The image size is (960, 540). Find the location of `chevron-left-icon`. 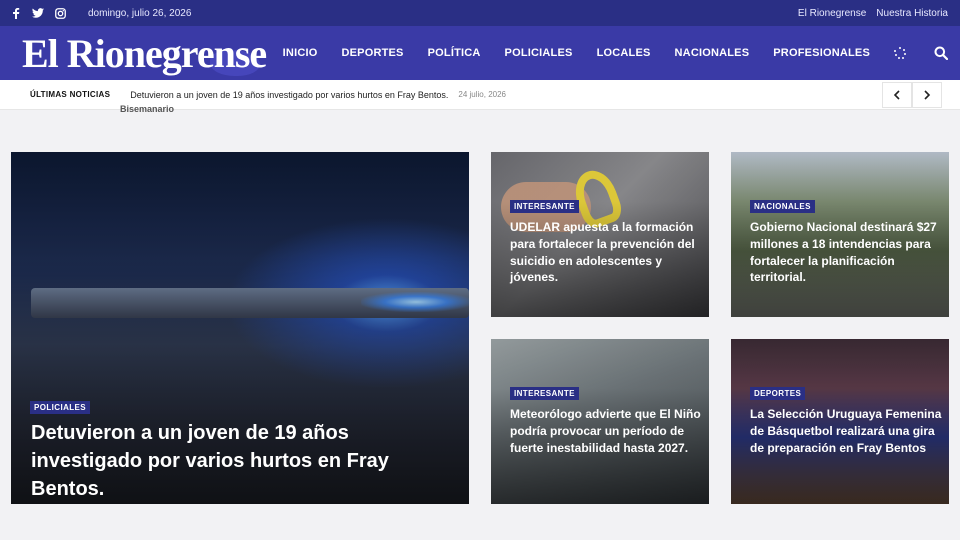

chevron-left-icon is located at coordinates (896, 95).